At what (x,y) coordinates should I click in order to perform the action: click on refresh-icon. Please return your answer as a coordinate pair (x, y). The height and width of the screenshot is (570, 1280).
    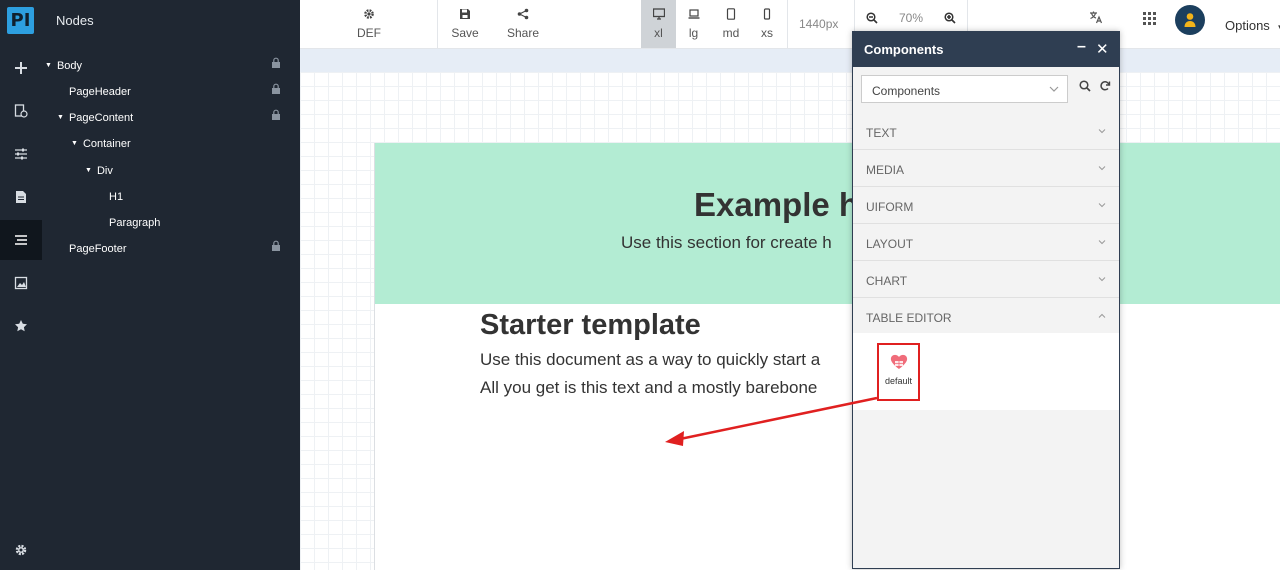
    Looking at the image, I should click on (1105, 86).